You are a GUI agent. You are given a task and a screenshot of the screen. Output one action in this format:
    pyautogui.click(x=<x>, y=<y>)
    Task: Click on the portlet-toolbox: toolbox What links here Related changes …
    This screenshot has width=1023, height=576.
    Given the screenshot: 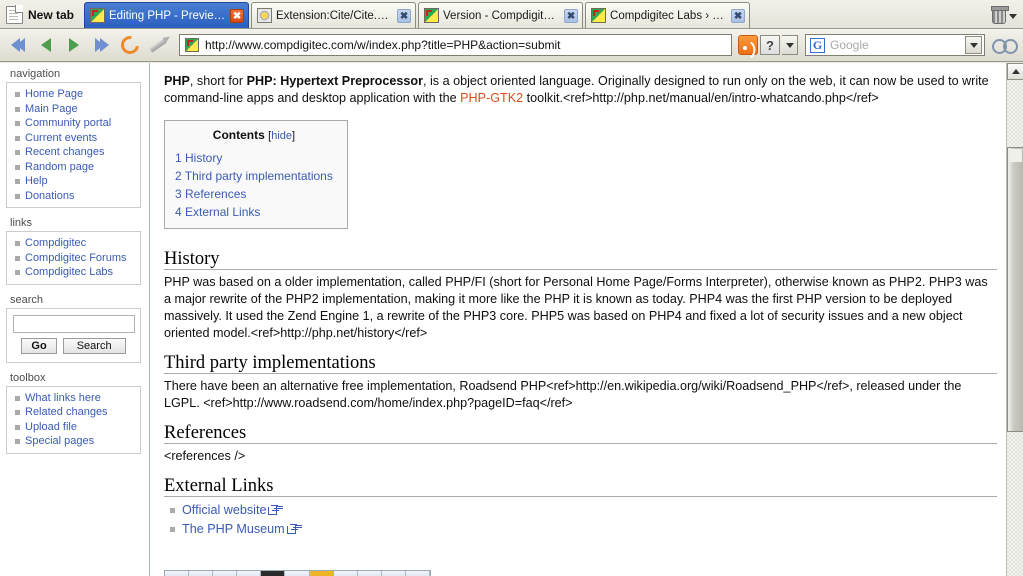 What is the action you would take?
    pyautogui.click(x=73, y=413)
    